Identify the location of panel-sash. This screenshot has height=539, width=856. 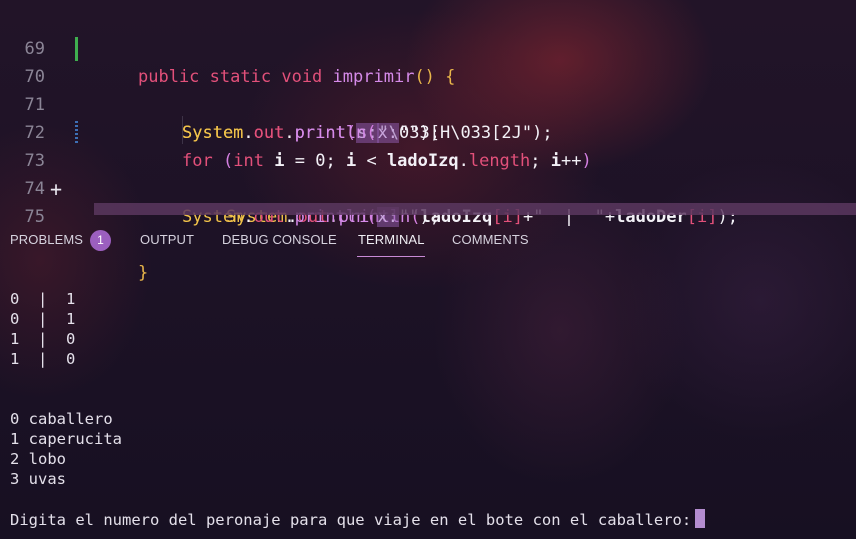
(475, 209).